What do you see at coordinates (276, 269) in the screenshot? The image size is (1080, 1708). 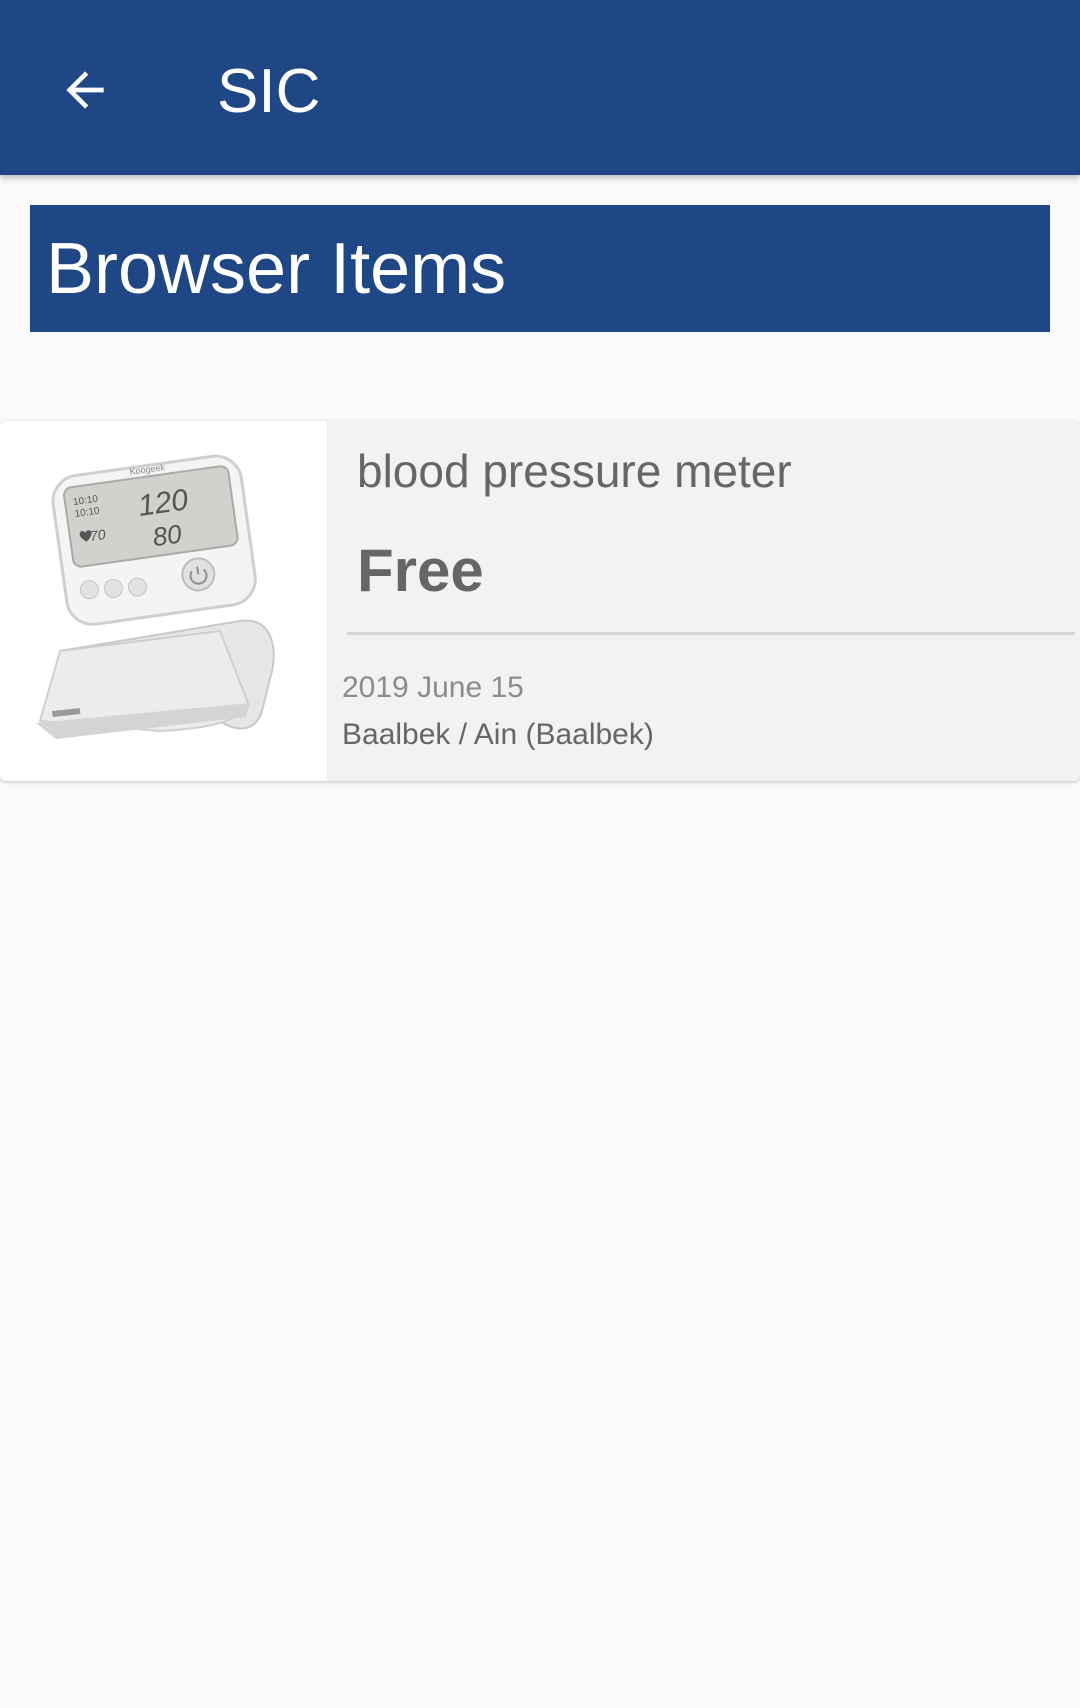 I see `section-title: Browser Items` at bounding box center [276, 269].